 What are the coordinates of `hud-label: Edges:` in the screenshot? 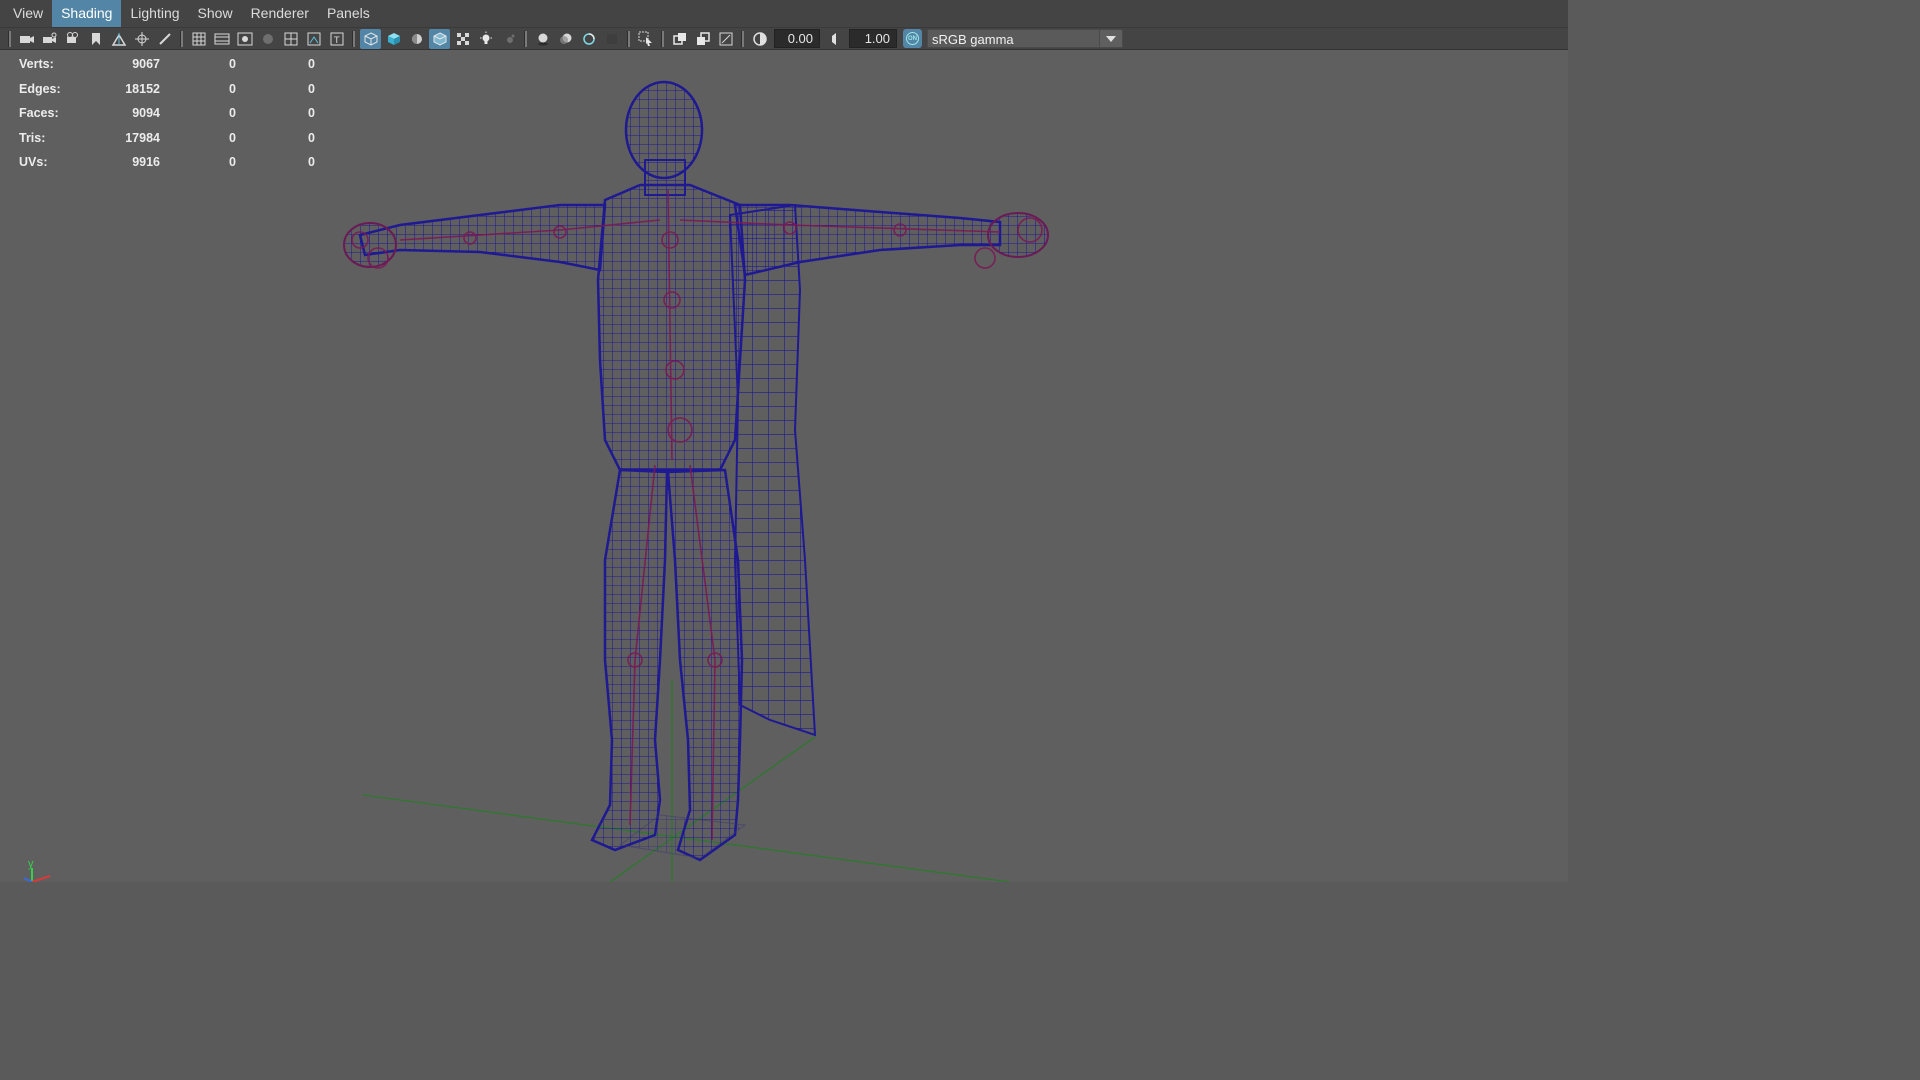 It's located at (40, 88).